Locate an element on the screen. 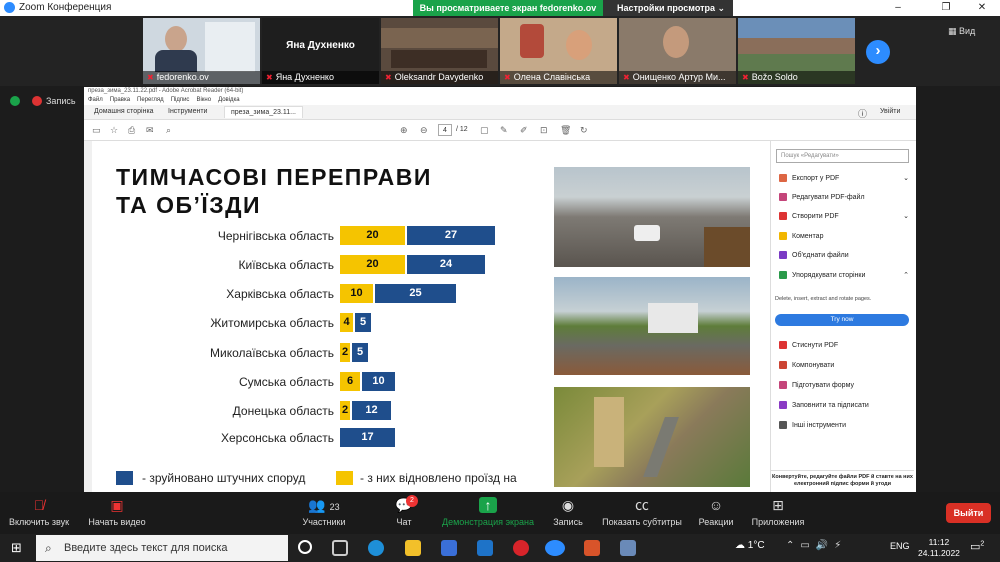  participant-tile: ✖ Božo Soldo is located at coordinates (796, 51).